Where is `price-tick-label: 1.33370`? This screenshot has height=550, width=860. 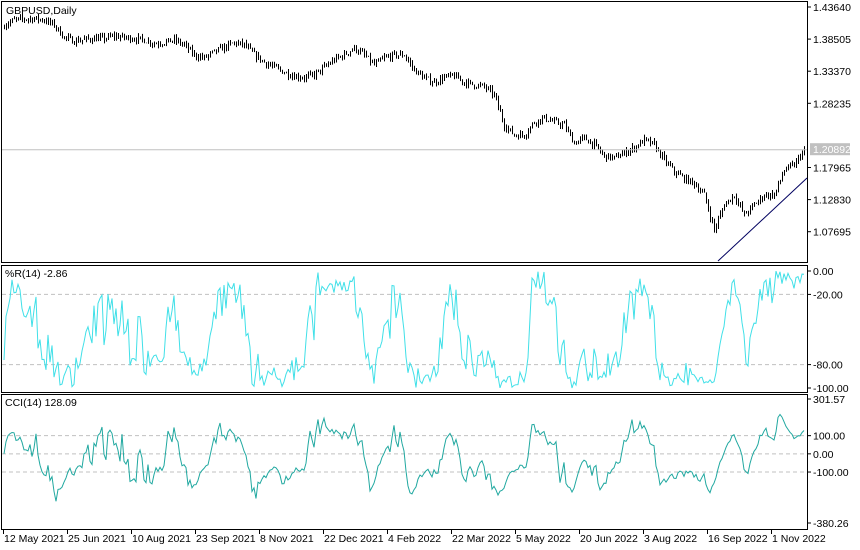
price-tick-label: 1.33370 is located at coordinates (832, 72).